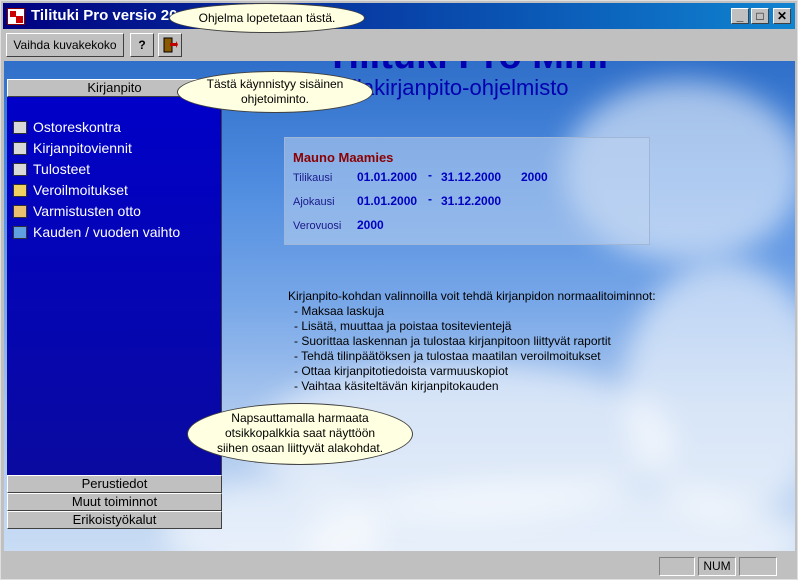  What do you see at coordinates (104, 15) in the screenshot?
I see `window-title: Tilituki Pro versio 20` at bounding box center [104, 15].